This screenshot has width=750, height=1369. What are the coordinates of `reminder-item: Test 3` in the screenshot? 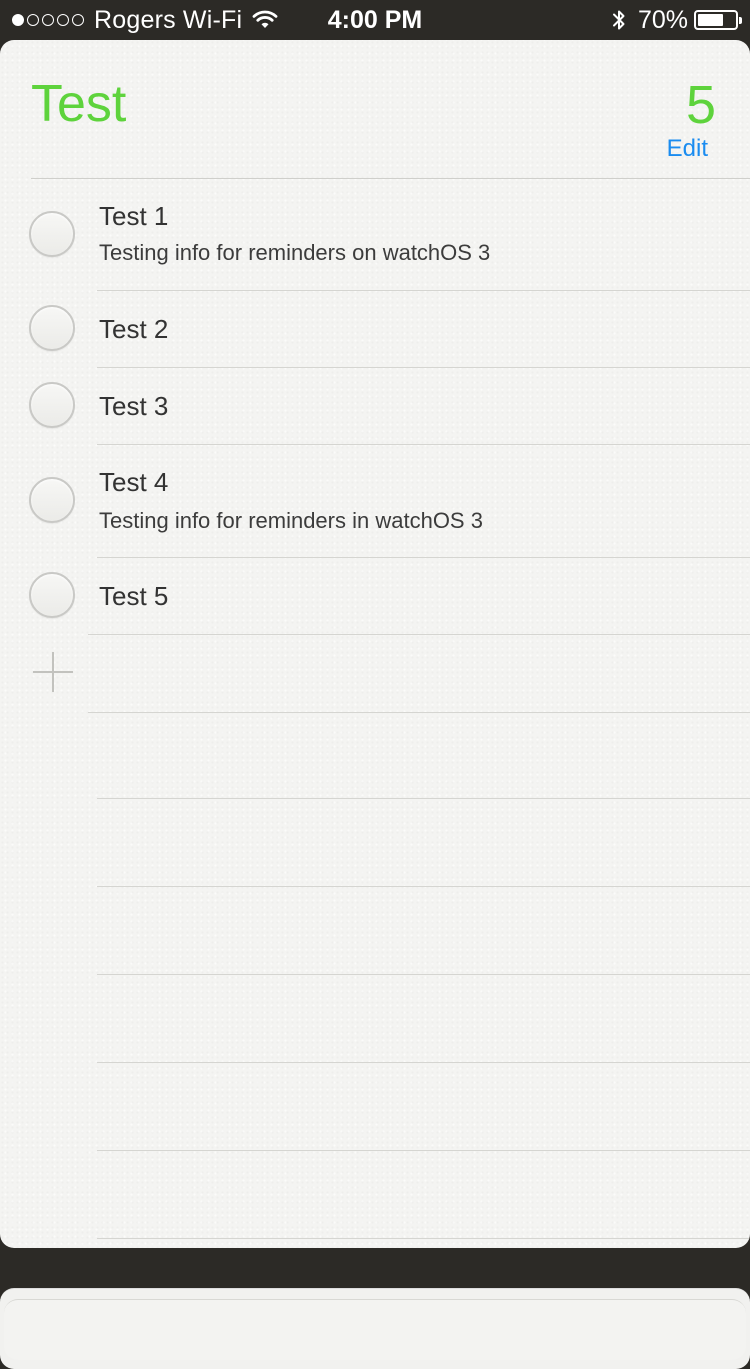 It's located at (375, 406).